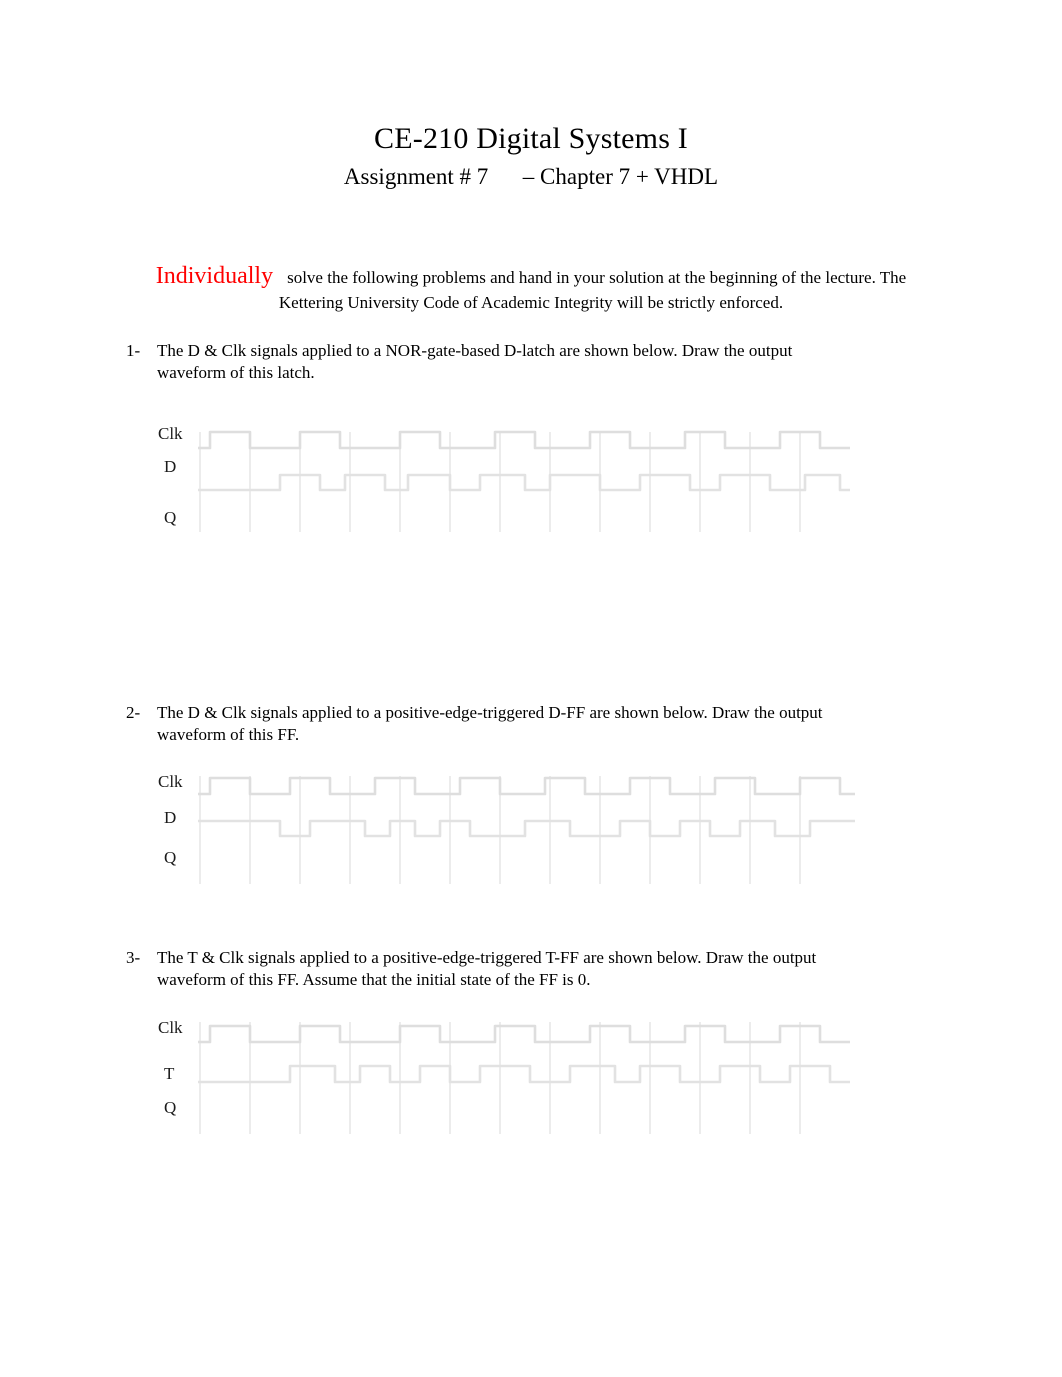  I want to click on waveform-2-label-clk: Clk, so click(170, 781).